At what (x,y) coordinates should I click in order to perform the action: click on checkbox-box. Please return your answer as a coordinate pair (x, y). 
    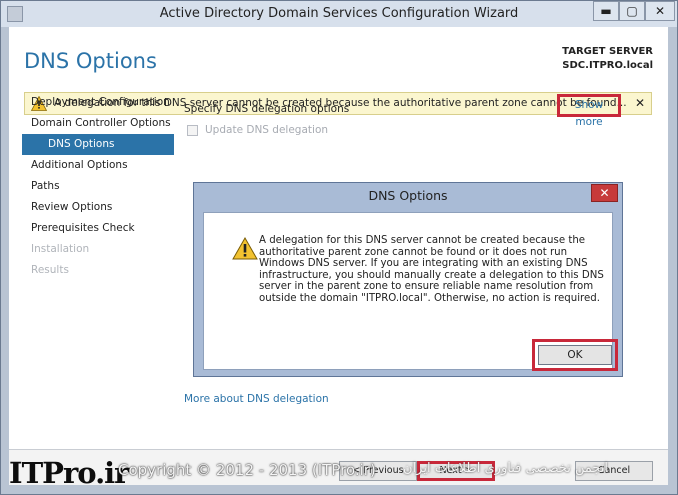
    Looking at the image, I should click on (192, 130).